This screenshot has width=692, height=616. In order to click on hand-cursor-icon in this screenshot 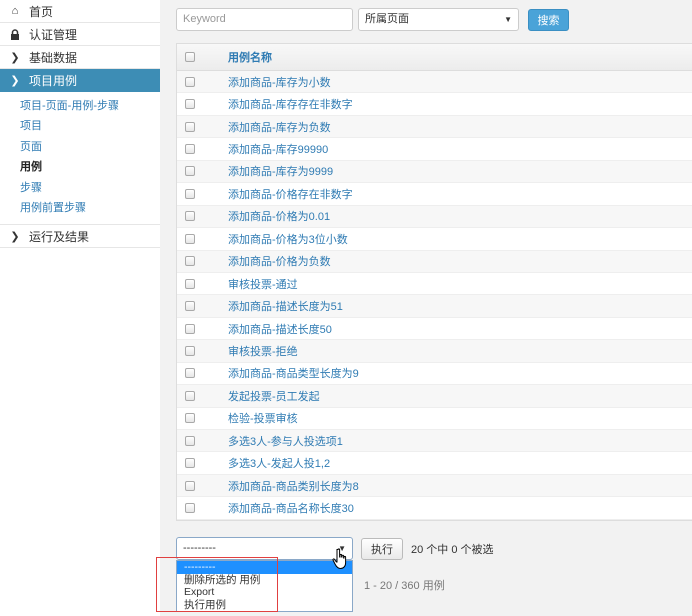, I will do `click(341, 561)`.